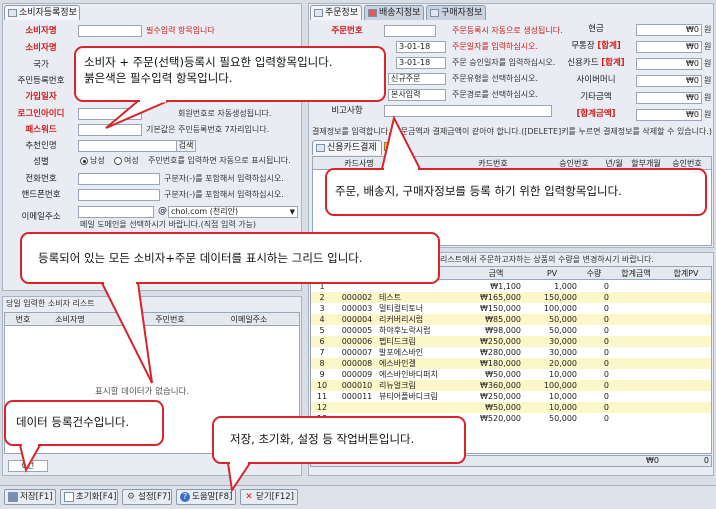 Image resolution: width=716 pixels, height=509 pixels. I want to click on chevron-down-icon: ▼, so click(292, 212).